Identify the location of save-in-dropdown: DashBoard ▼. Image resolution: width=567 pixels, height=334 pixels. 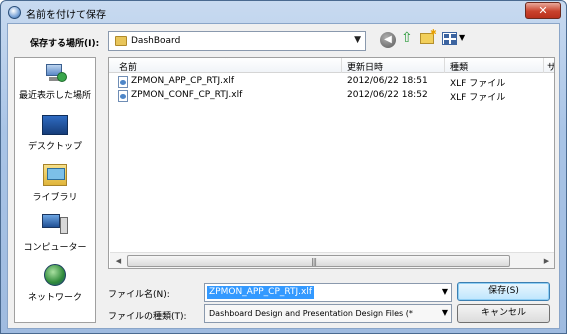
(237, 41).